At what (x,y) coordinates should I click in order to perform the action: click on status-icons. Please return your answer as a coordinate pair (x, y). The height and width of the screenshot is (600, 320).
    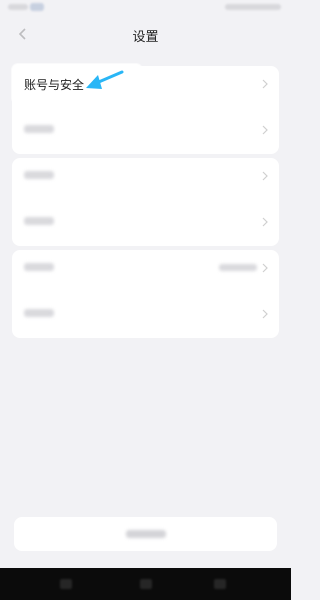
    Looking at the image, I should click on (253, 7).